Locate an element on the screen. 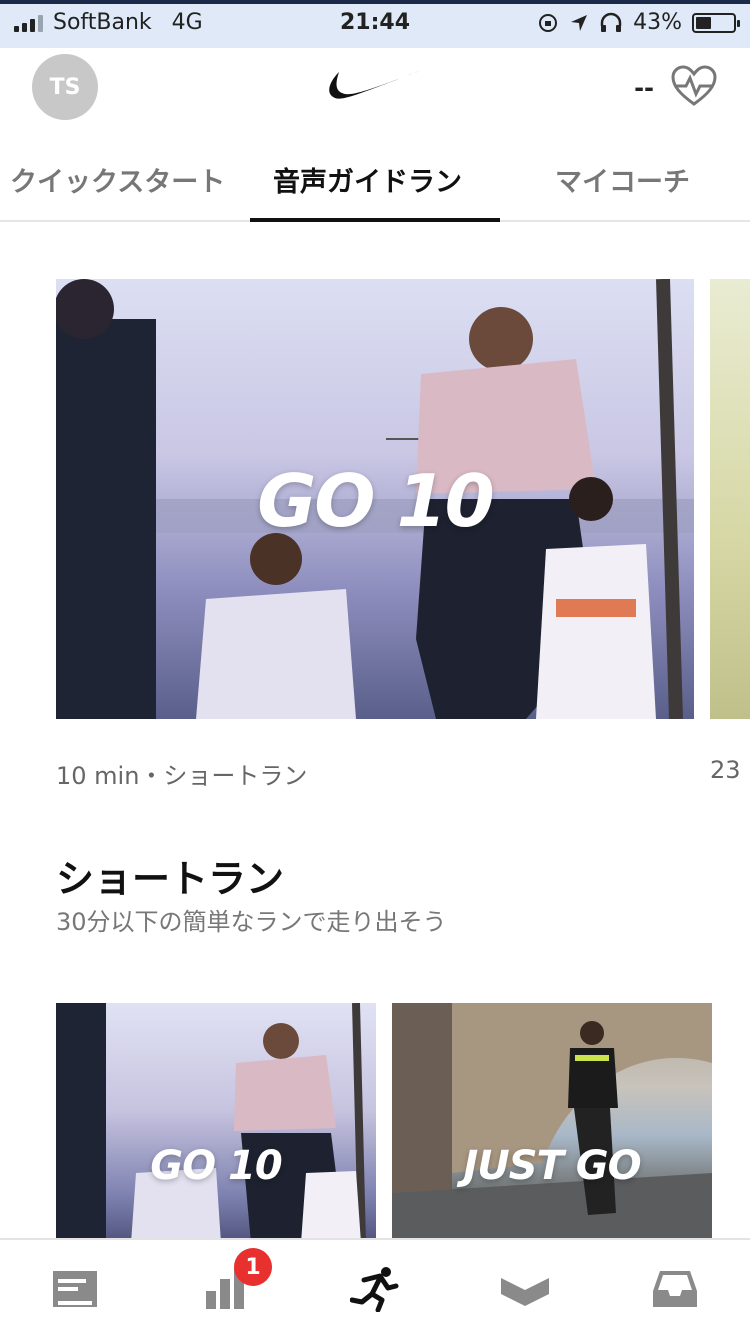 The height and width of the screenshot is (1334, 750). featured-run-title: GO 10 is located at coordinates (376, 501).